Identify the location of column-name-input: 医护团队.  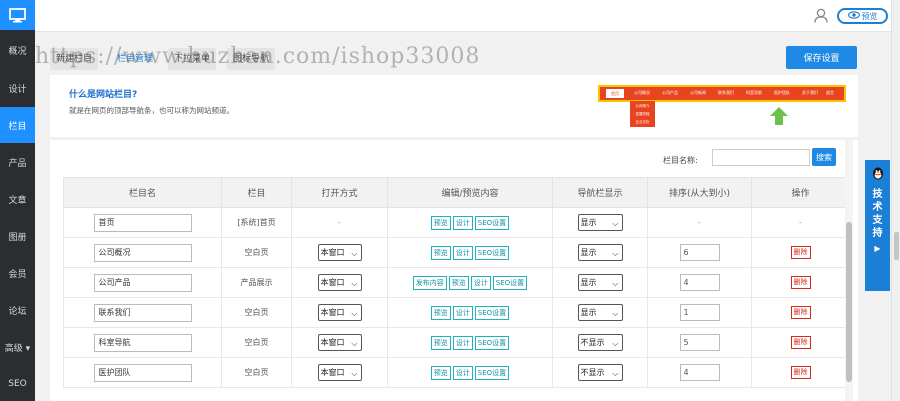
(142, 372).